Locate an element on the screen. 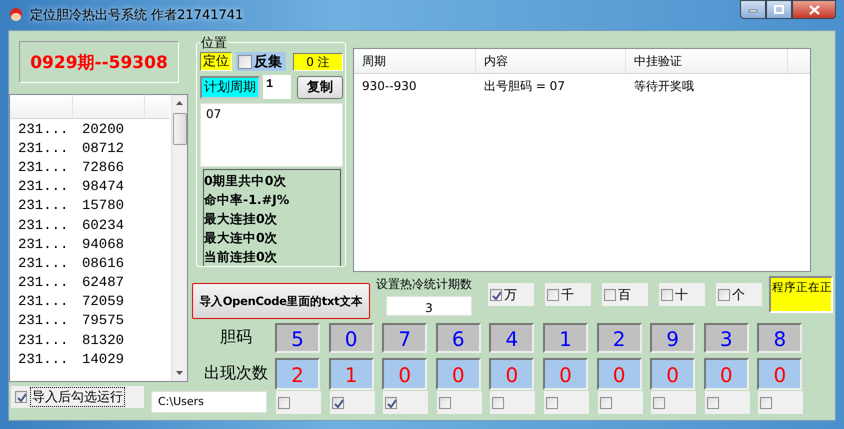 This screenshot has width=844, height=429. number-cell: 72059 is located at coordinates (103, 302).